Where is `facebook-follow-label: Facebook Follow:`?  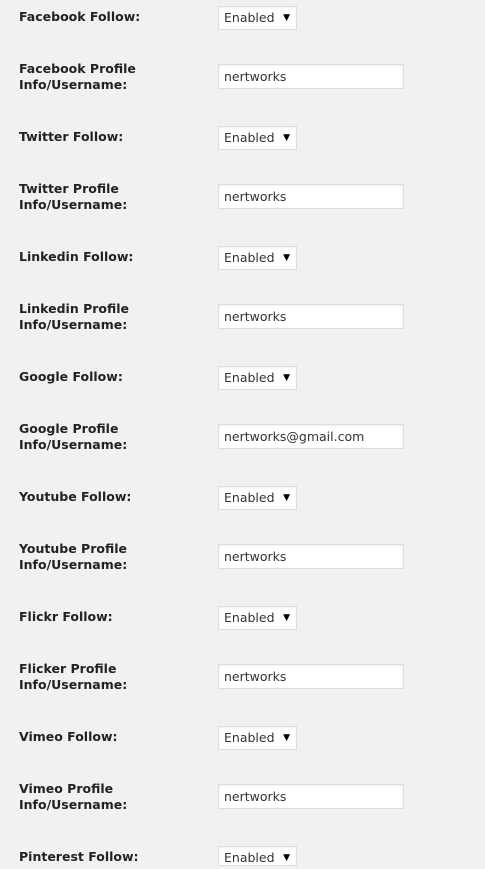 facebook-follow-label: Facebook Follow: is located at coordinates (80, 16).